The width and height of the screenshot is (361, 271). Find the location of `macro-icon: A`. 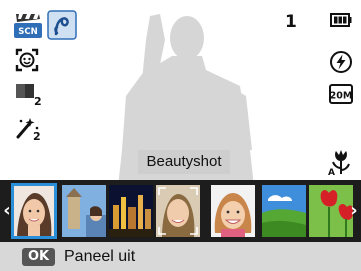

macro-icon: A is located at coordinates (341, 162).